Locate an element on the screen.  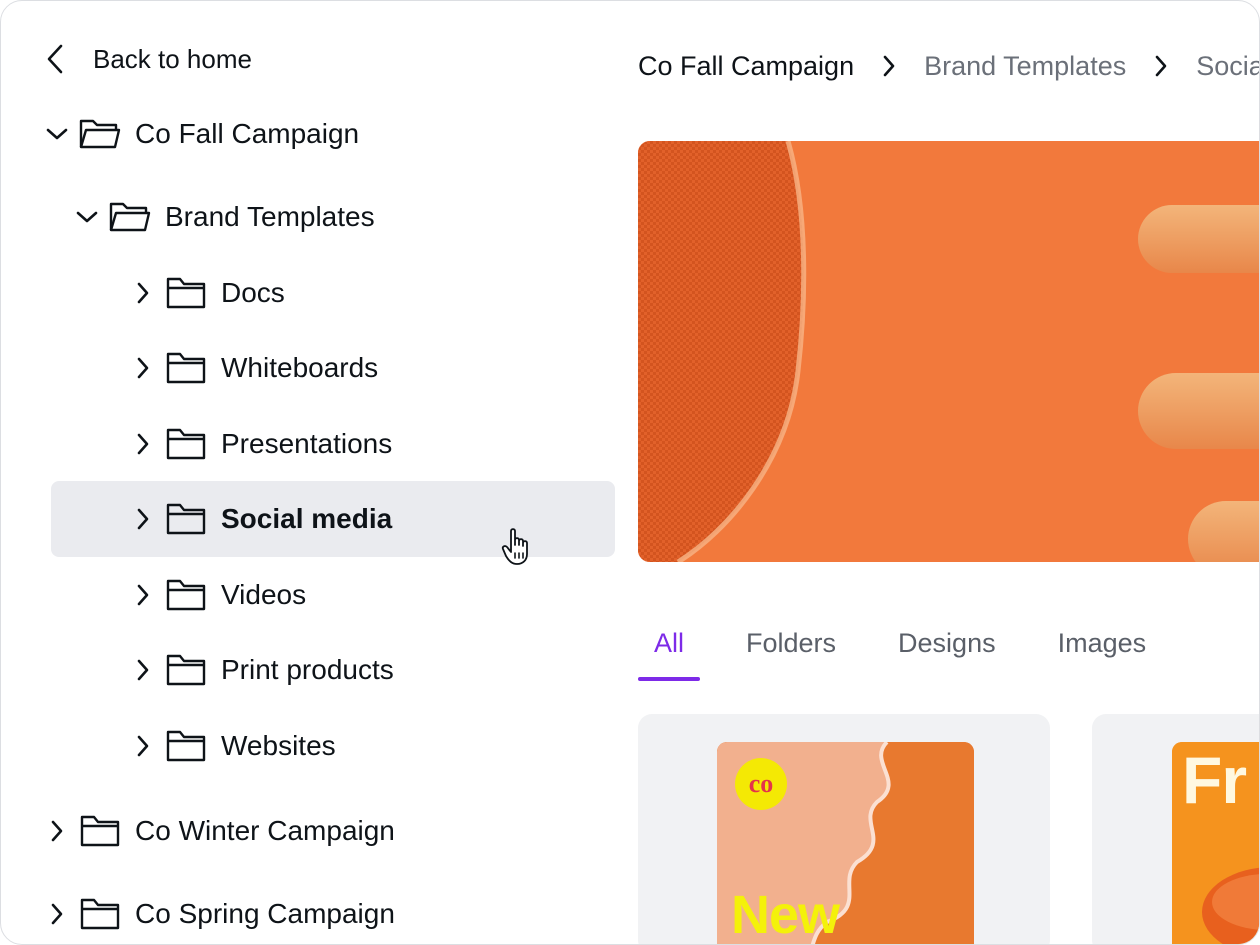
design-thumbnail-text: New is located at coordinates (785, 915).